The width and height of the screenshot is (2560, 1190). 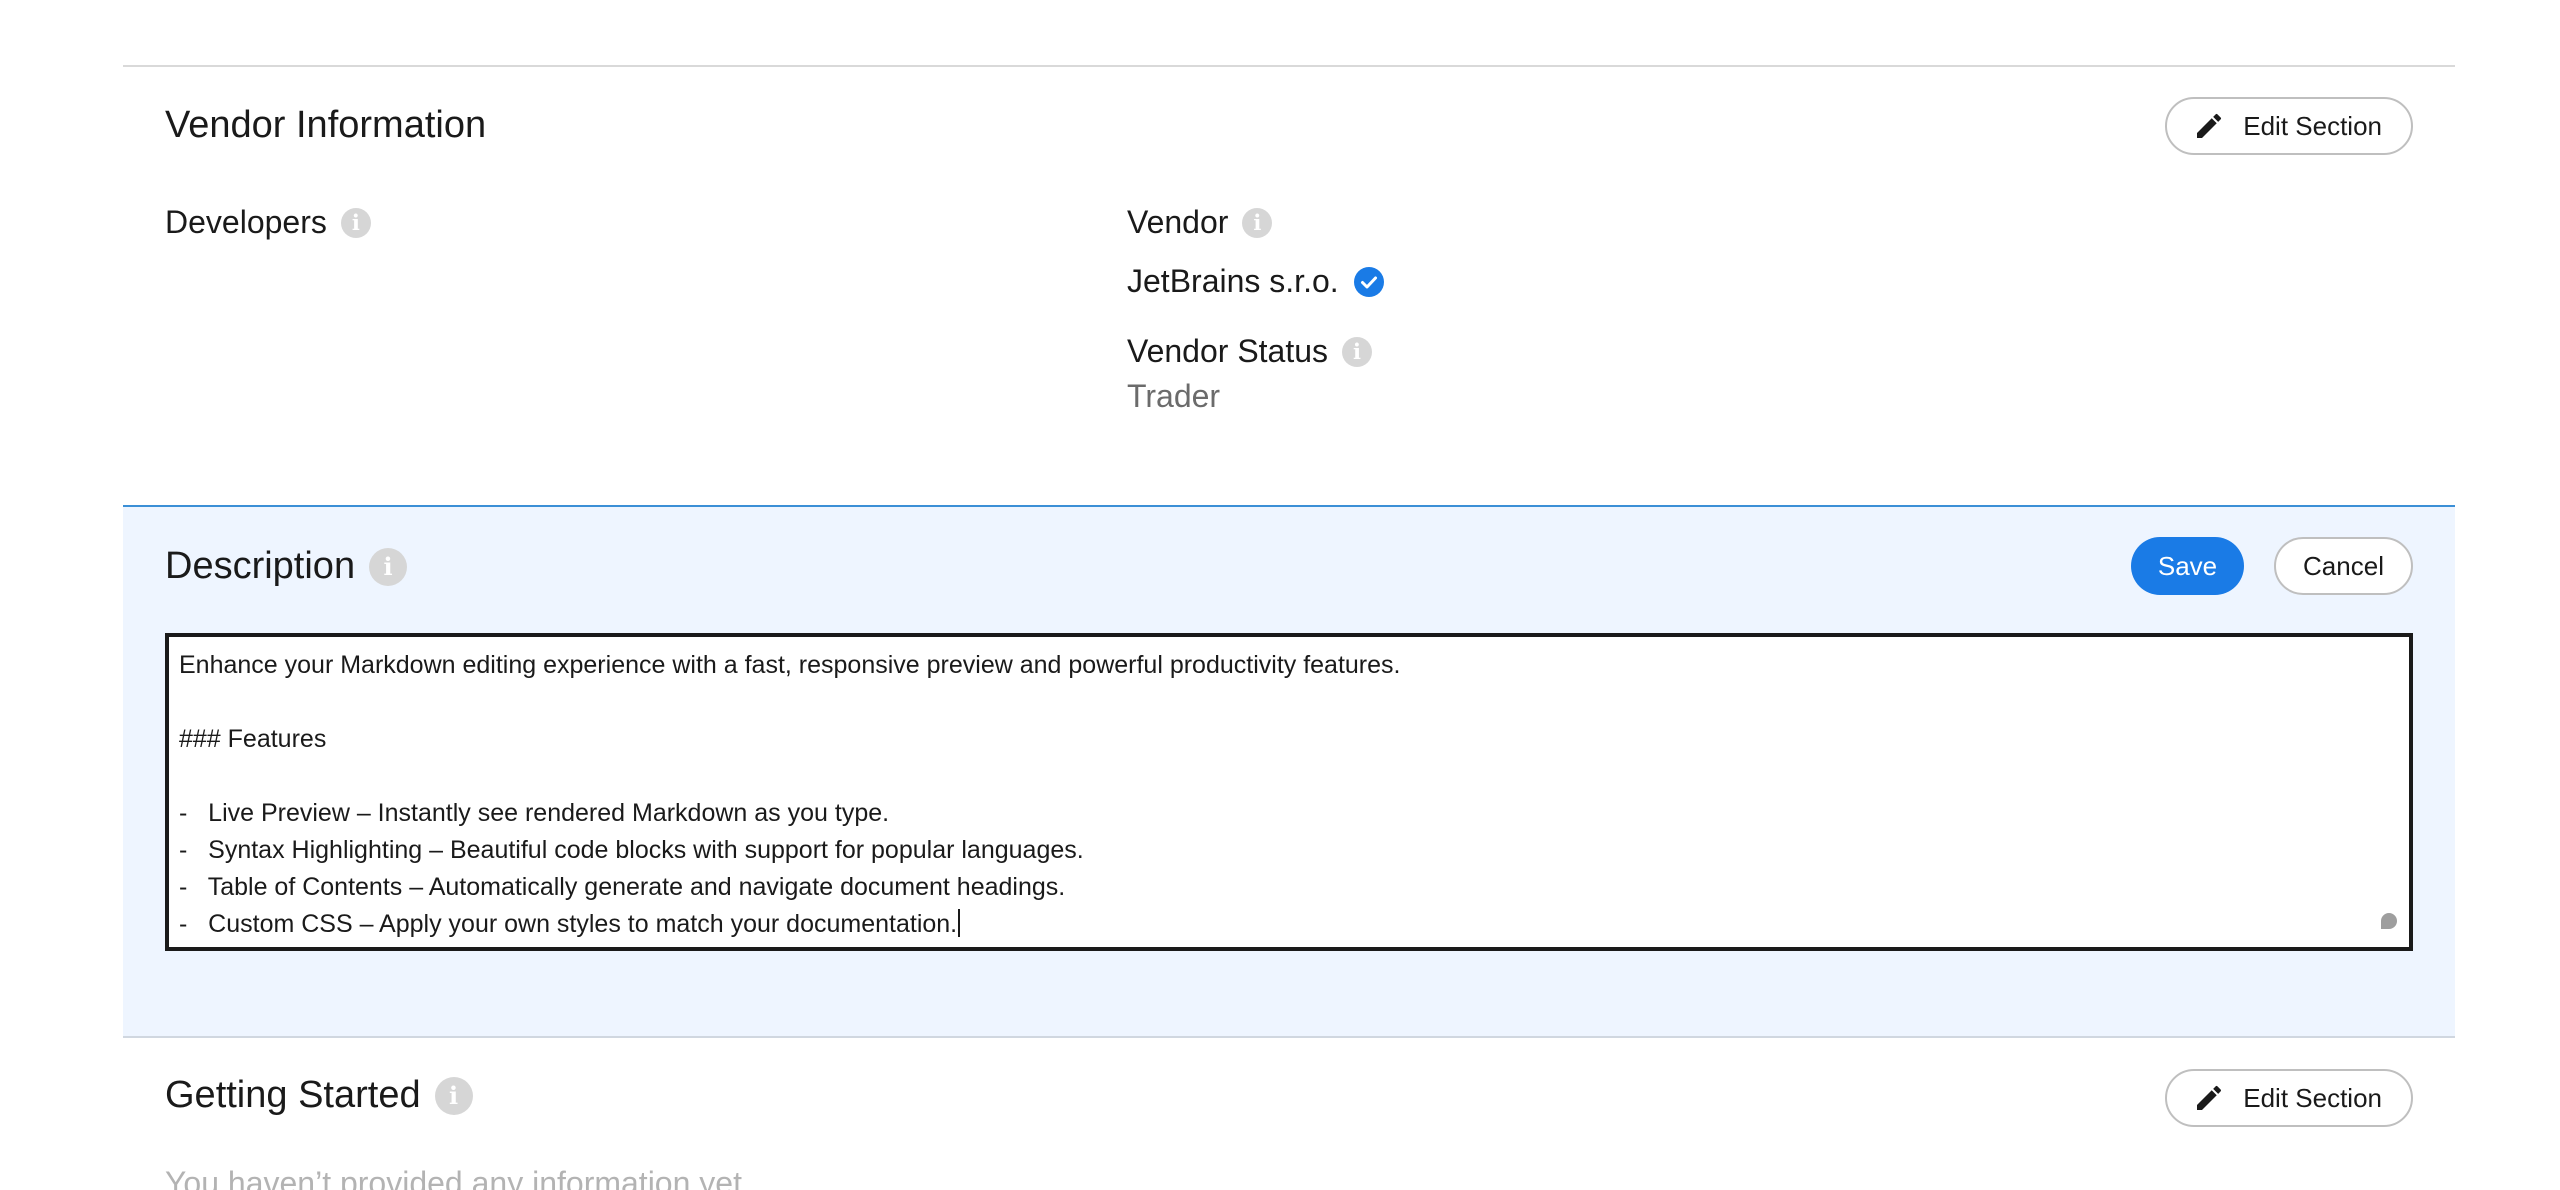 I want to click on vendor-name: JetBrains s.r.o., so click(x=1256, y=281).